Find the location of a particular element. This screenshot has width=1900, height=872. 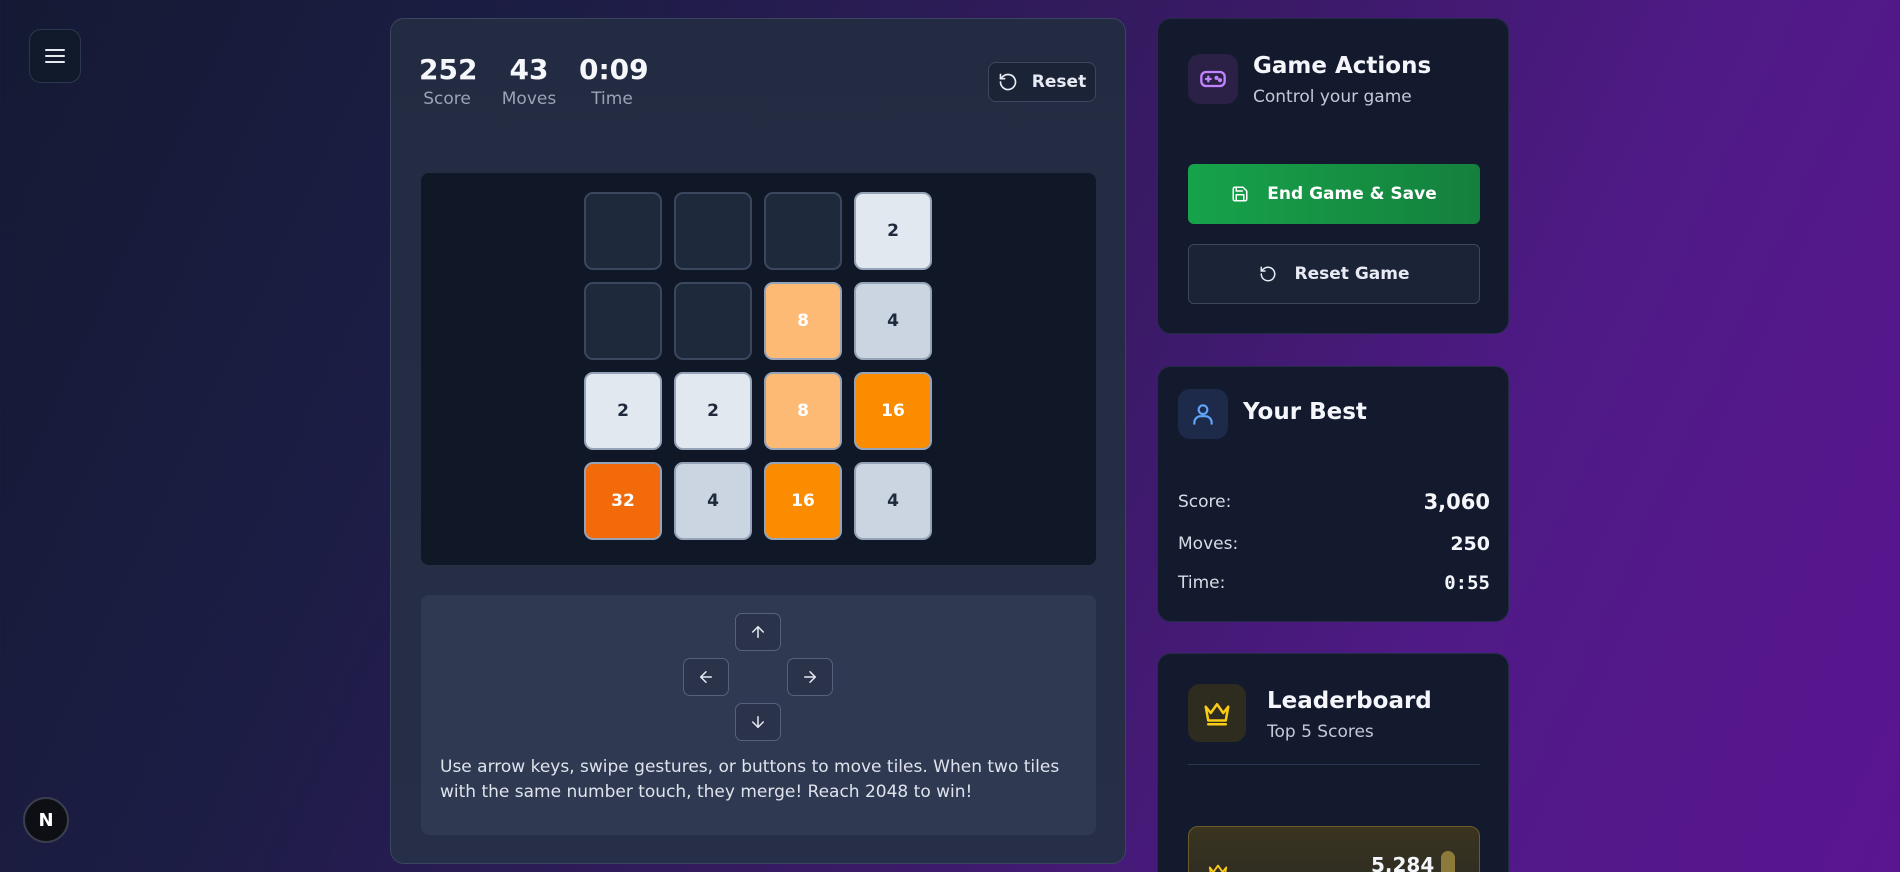

moves-stat: 43 Moves is located at coordinates (529, 81).